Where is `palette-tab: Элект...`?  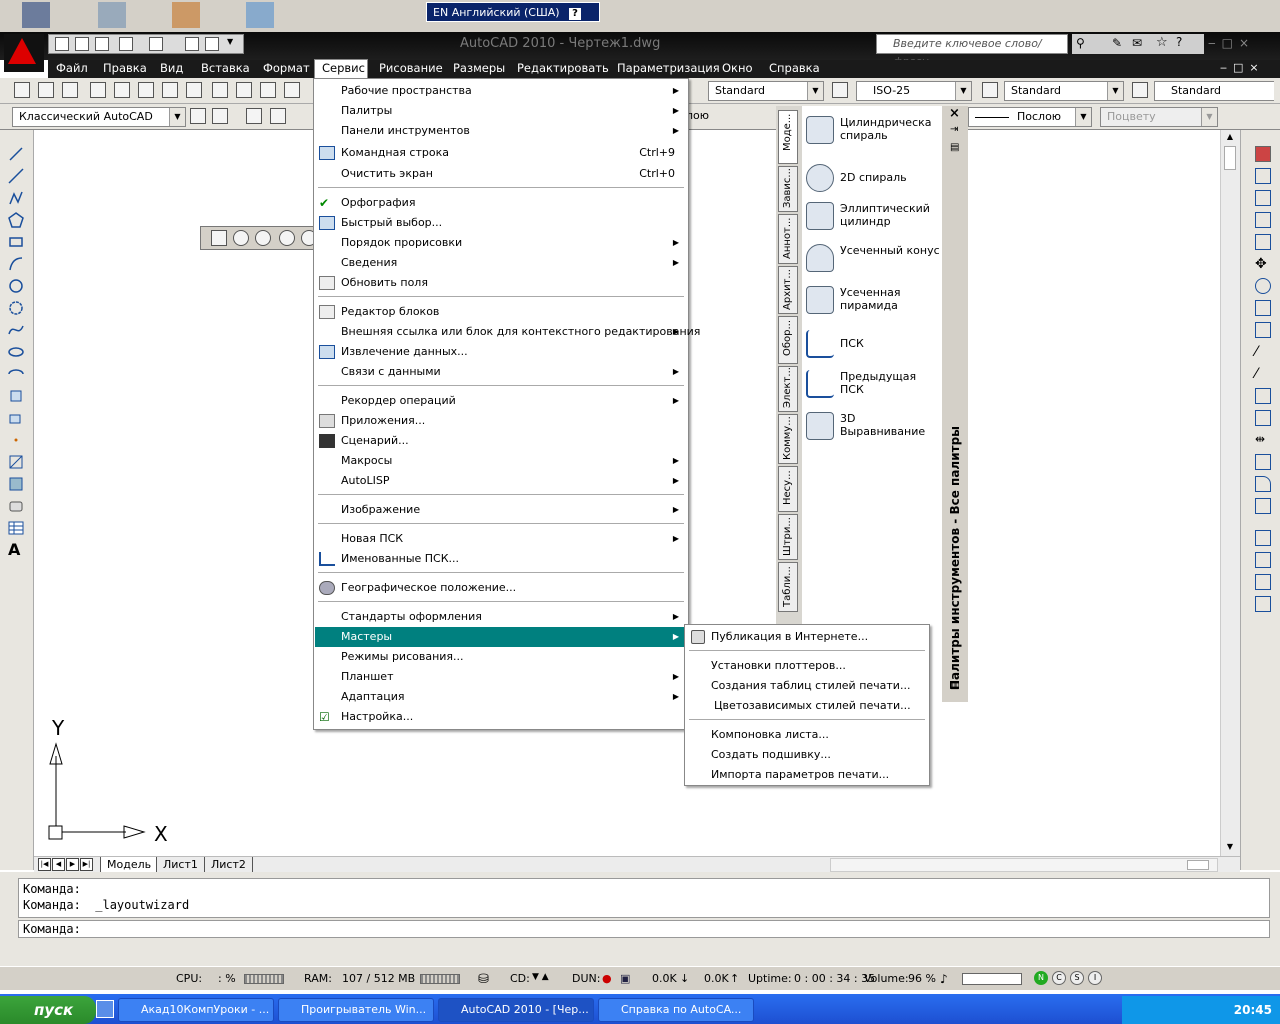 palette-tab: Элект... is located at coordinates (788, 389).